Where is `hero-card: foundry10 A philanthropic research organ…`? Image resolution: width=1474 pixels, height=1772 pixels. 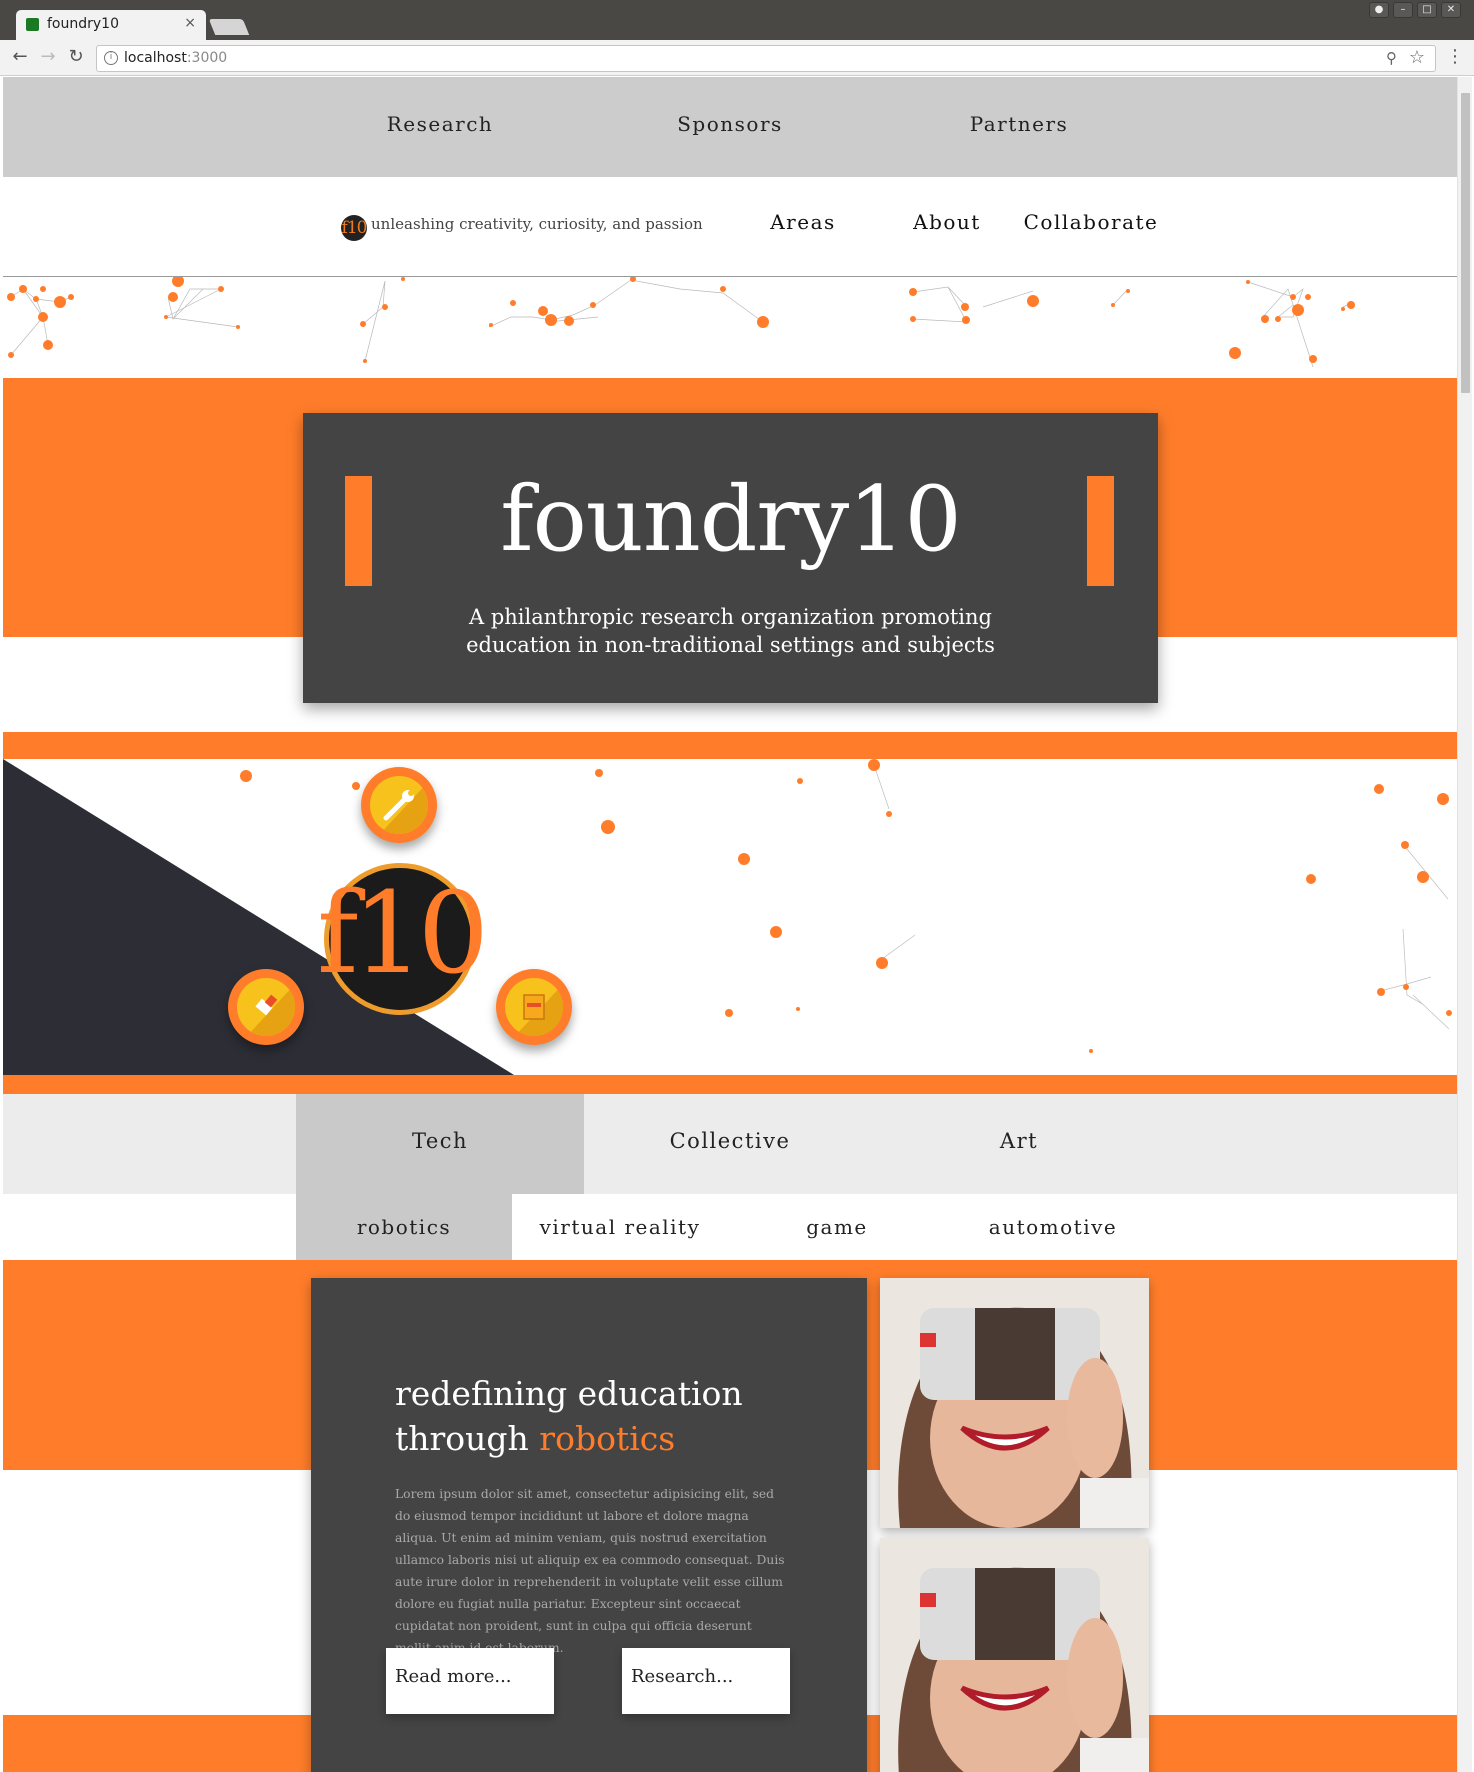
hero-card: foundry10 A philanthropic research organ… is located at coordinates (730, 558).